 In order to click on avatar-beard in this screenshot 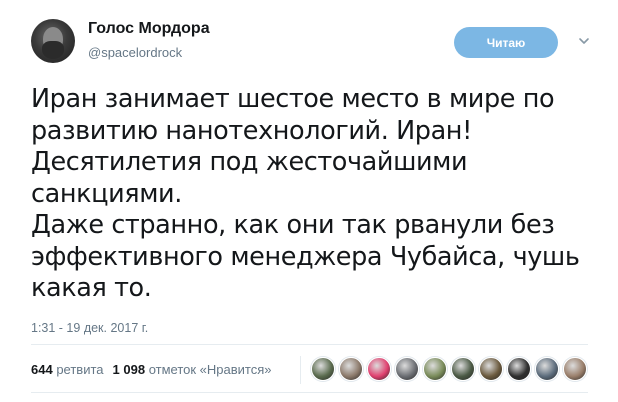, I will do `click(53, 50)`.